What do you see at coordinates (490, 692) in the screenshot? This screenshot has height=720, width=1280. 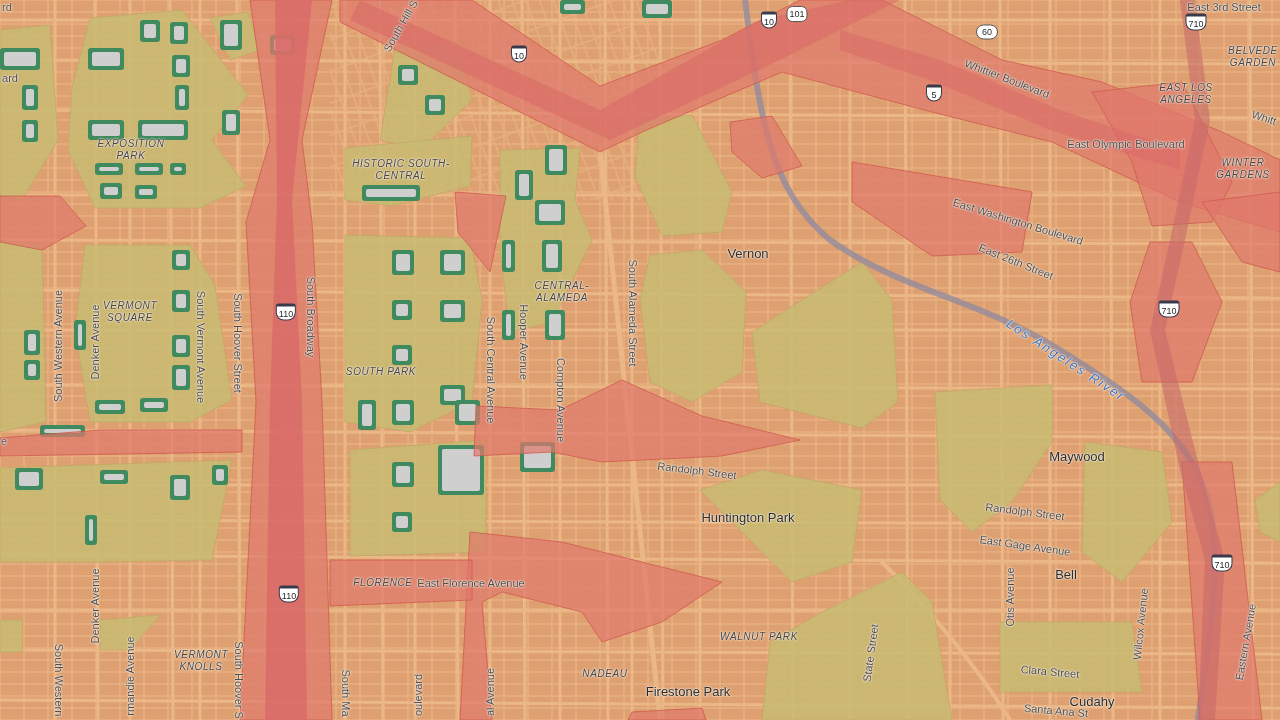 I see `street-label: al Avenue` at bounding box center [490, 692].